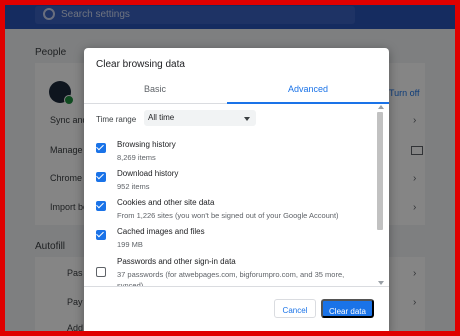 This screenshot has height=336, width=460. What do you see at coordinates (146, 144) in the screenshot?
I see `item-title: Browsing history` at bounding box center [146, 144].